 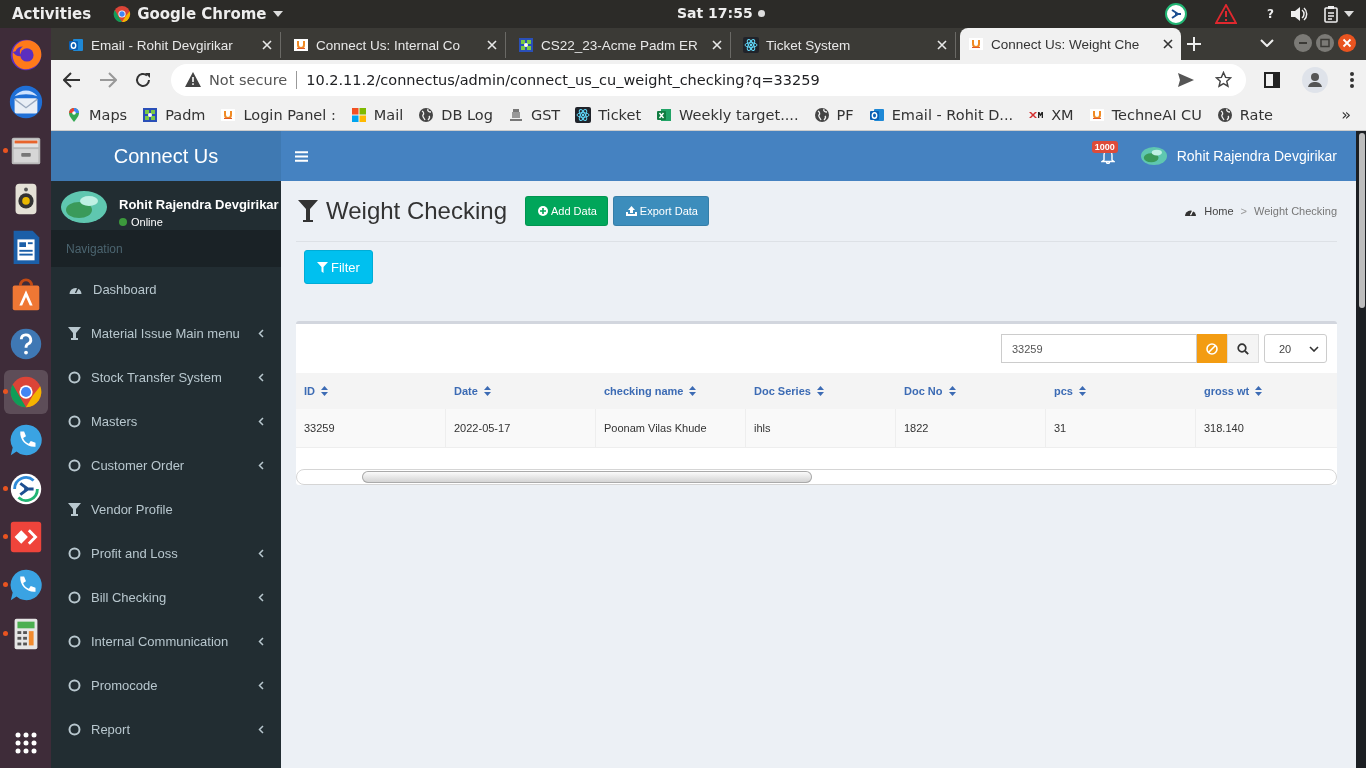 I want to click on menu-item: Promocode, so click(x=166, y=685).